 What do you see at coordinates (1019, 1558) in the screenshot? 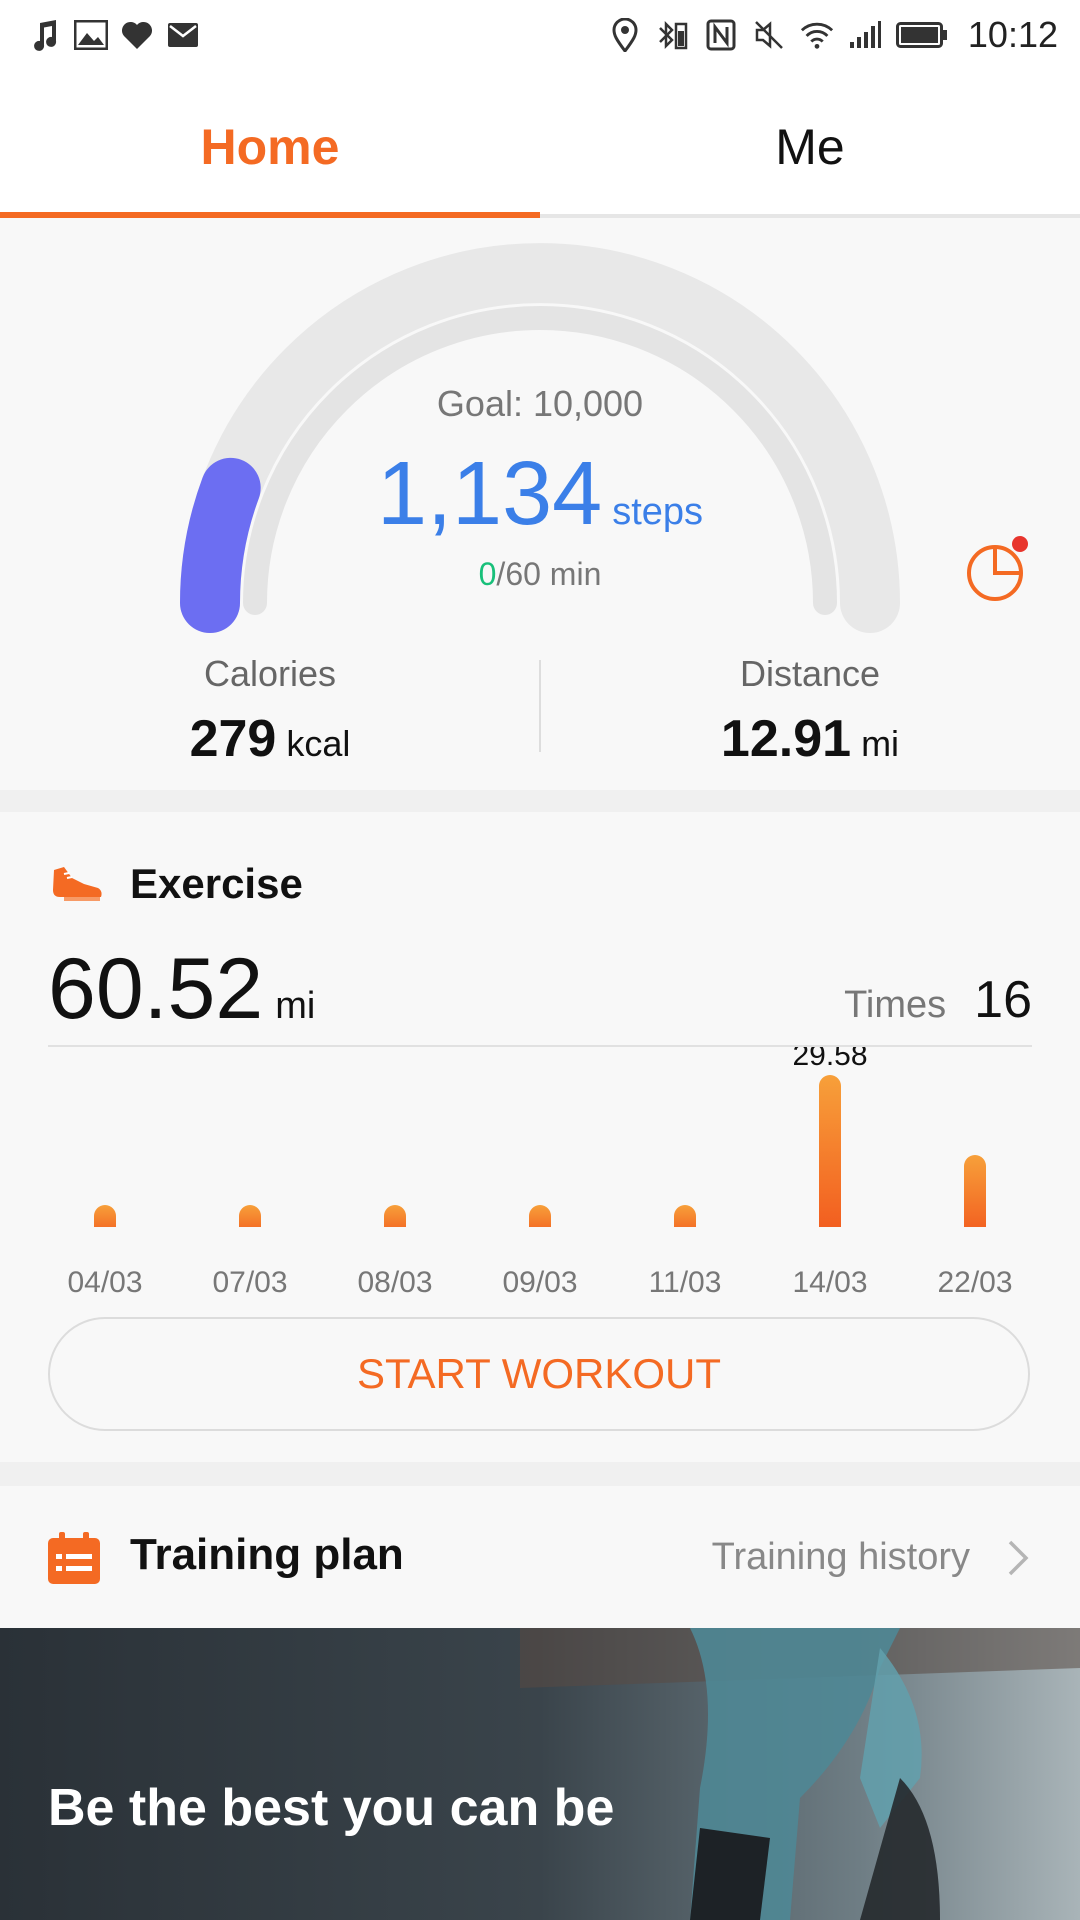
I see `chevron-right-icon` at bounding box center [1019, 1558].